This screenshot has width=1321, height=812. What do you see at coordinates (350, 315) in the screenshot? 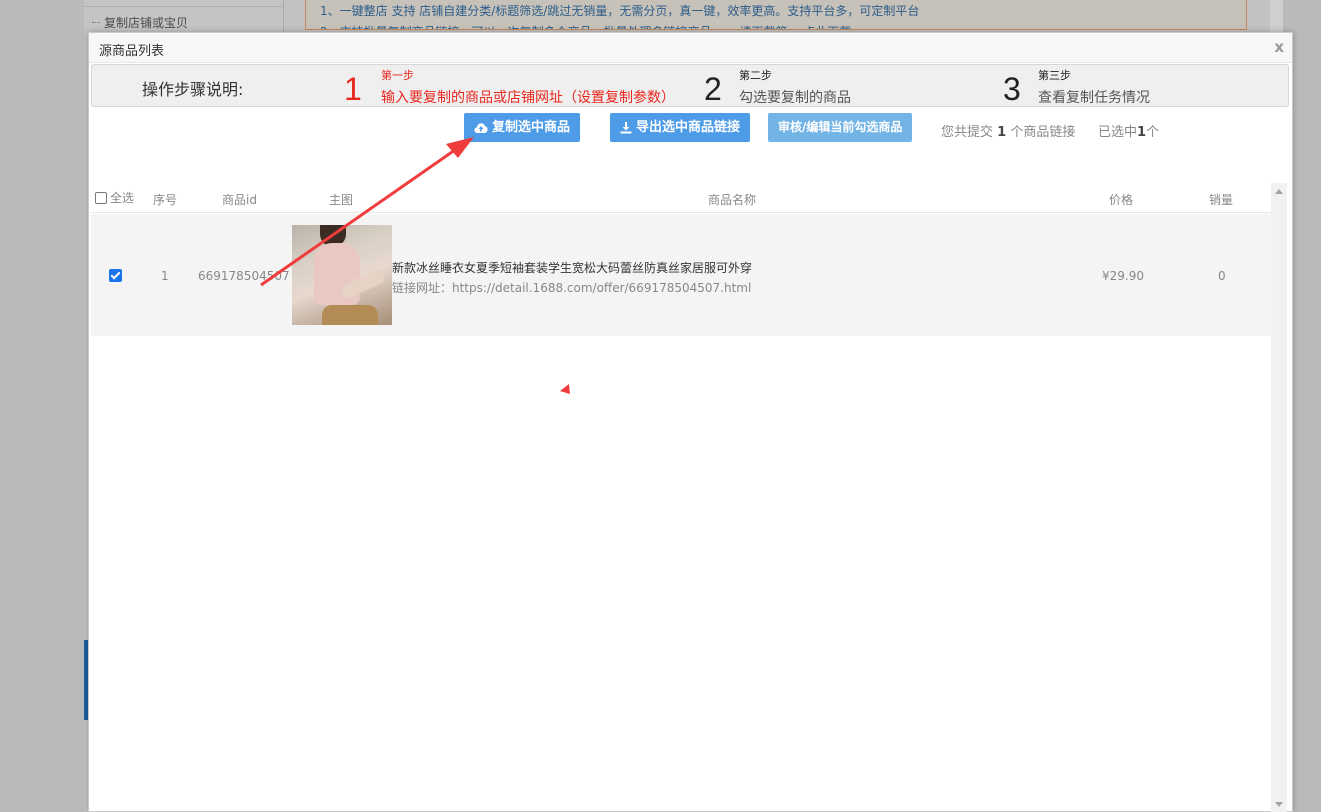
I see `thumbnail-detail` at bounding box center [350, 315].